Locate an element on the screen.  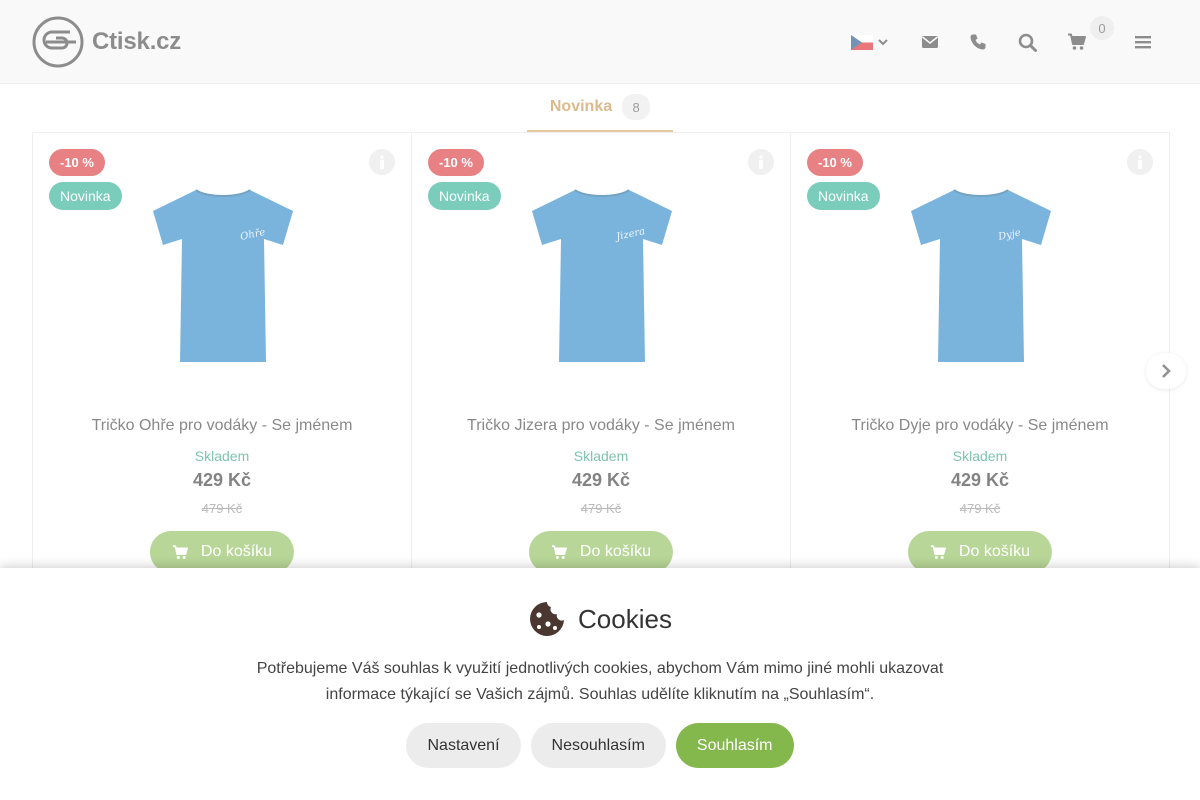
cookie-title: Cookies is located at coordinates (625, 618).